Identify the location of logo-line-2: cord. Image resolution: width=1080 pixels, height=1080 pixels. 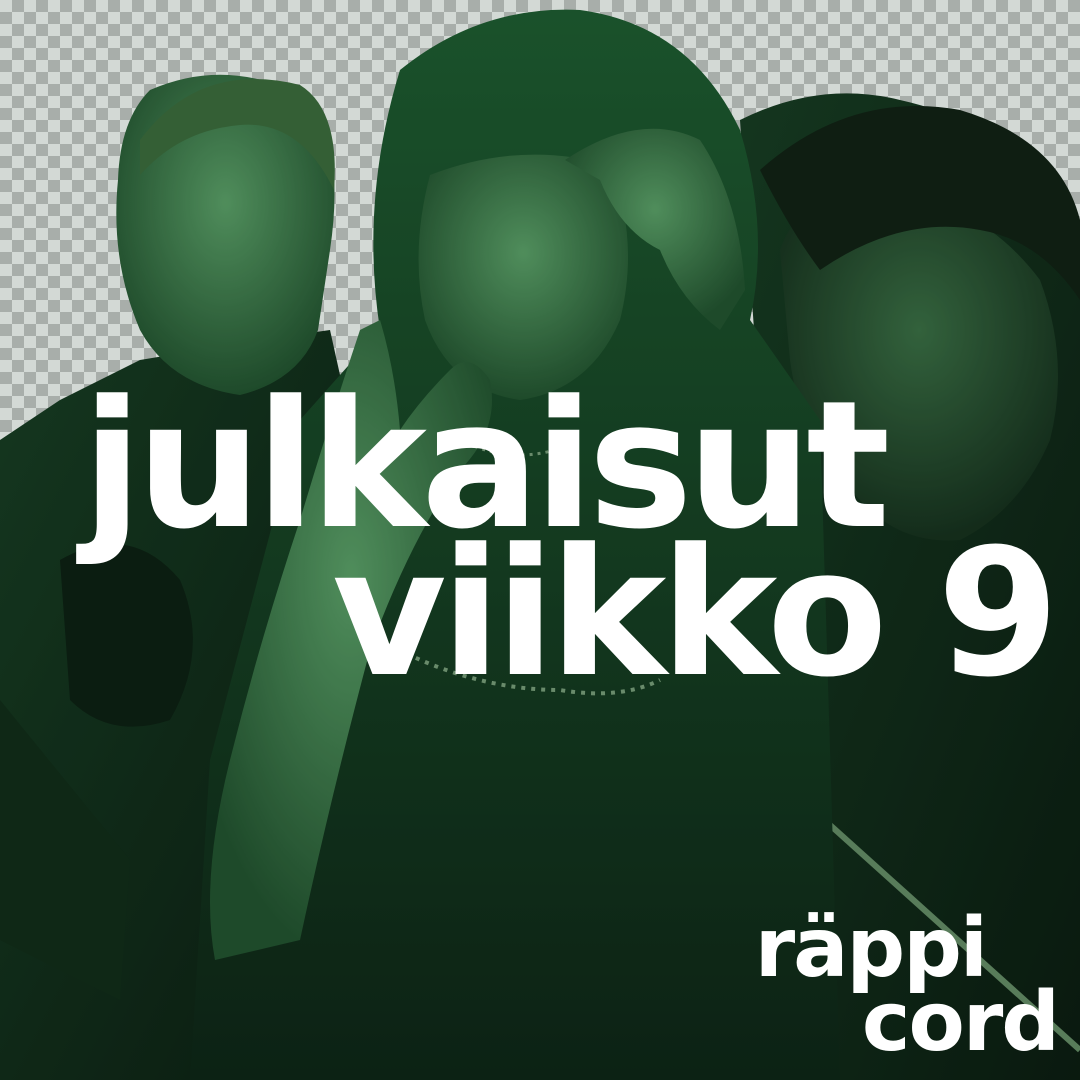
(960, 1022).